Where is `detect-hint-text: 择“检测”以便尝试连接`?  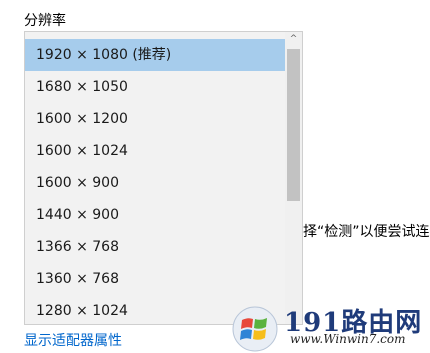
detect-hint-text: 择“检测”以便尝试连接 is located at coordinates (366, 232).